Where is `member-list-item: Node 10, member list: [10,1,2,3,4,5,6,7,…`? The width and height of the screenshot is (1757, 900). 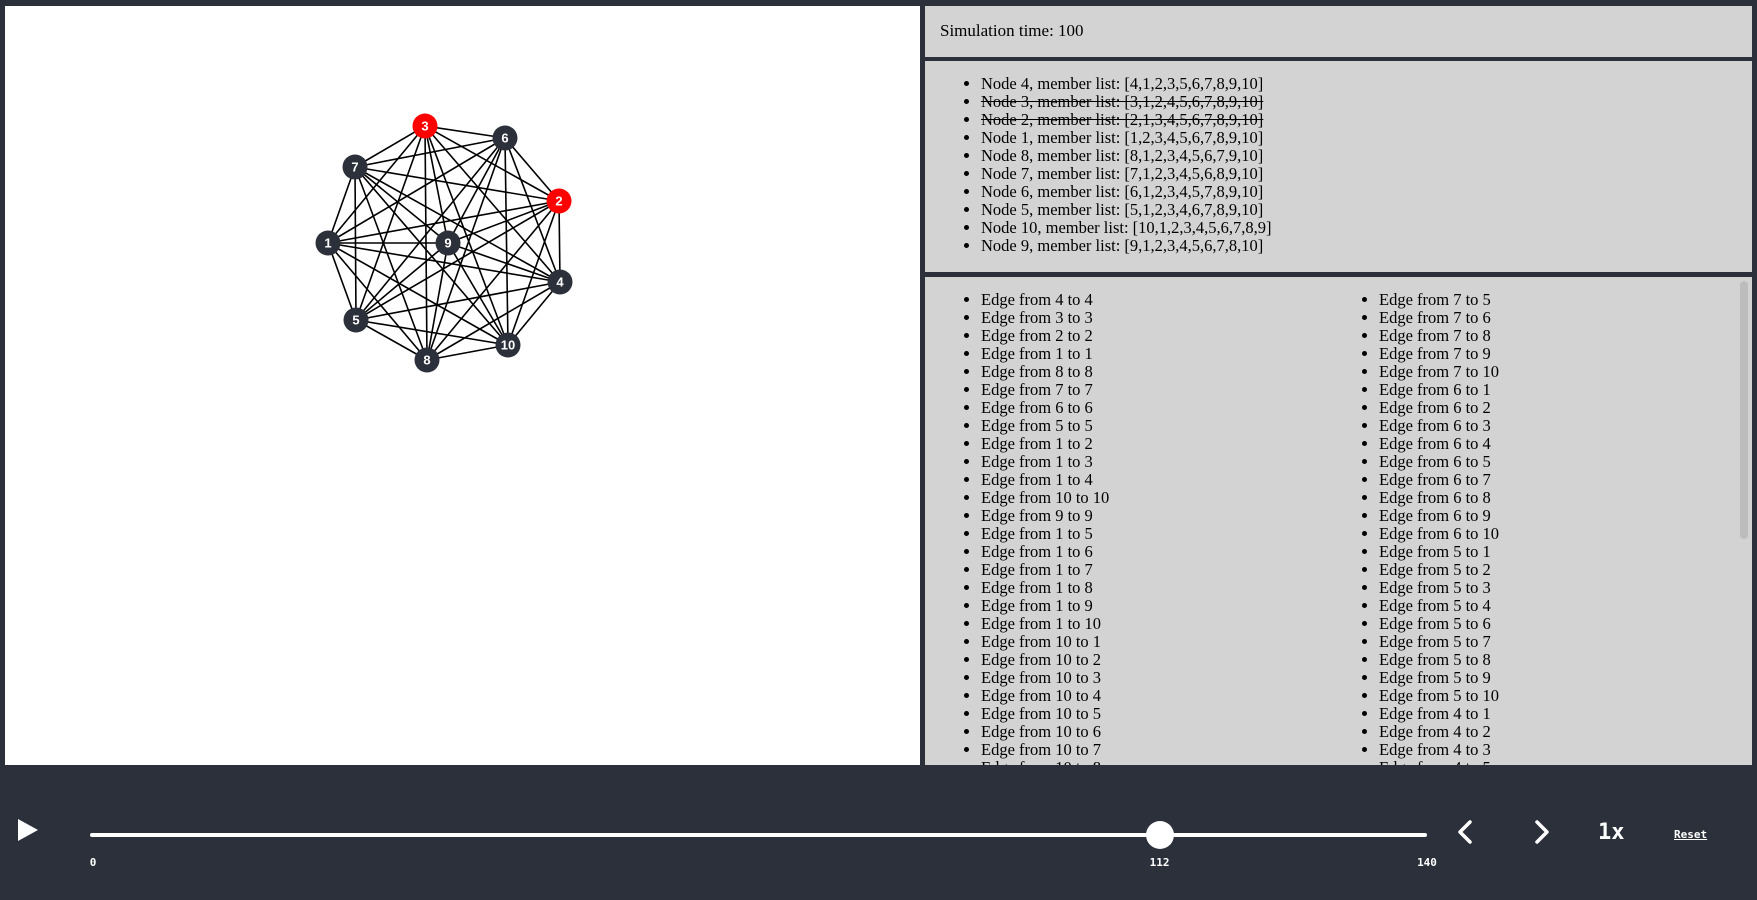 member-list-item: Node 10, member list: [10,1,2,3,4,5,6,7,… is located at coordinates (1126, 228).